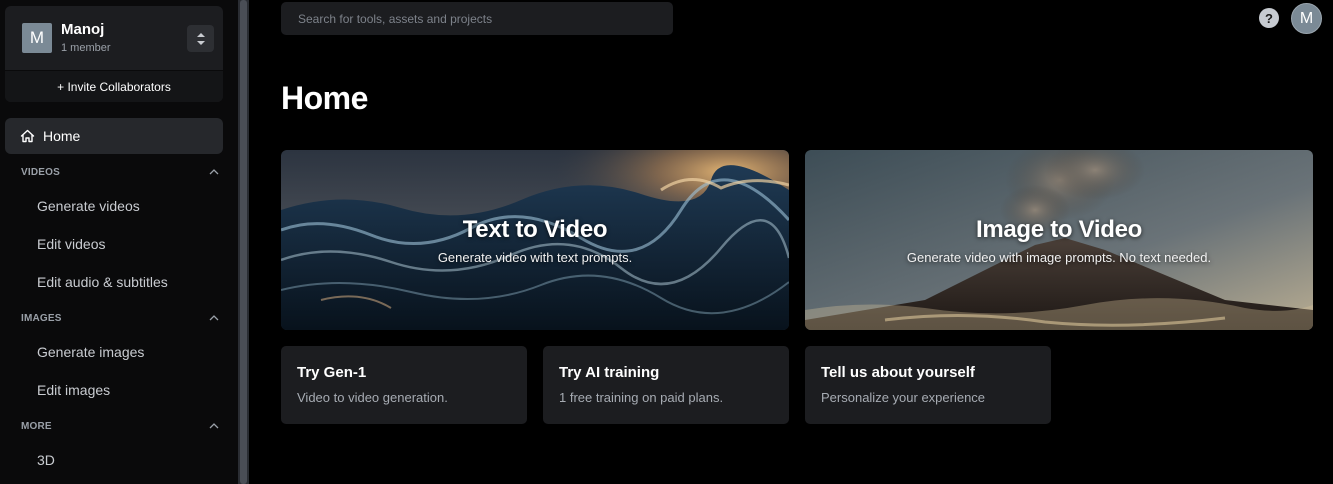 The width and height of the screenshot is (1333, 484). What do you see at coordinates (114, 54) in the screenshot?
I see `team-card: M Manoj 1 member + Invite Collaborators` at bounding box center [114, 54].